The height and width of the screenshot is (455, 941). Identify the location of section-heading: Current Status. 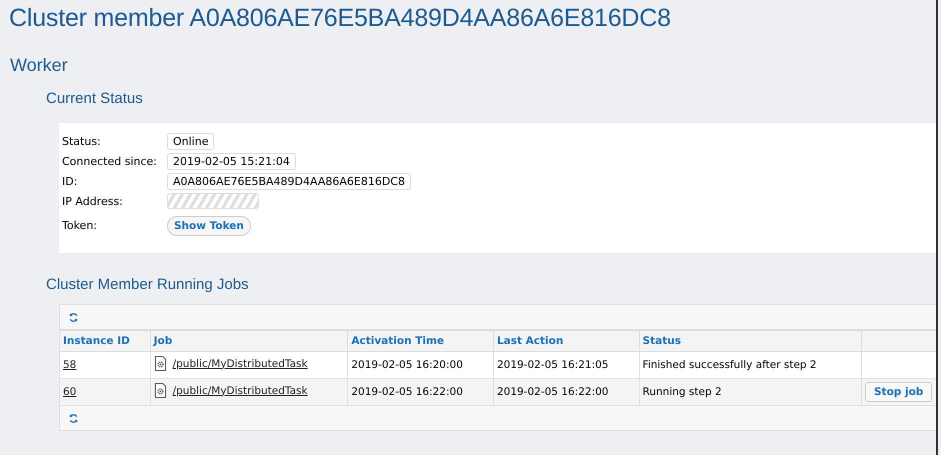
(95, 98).